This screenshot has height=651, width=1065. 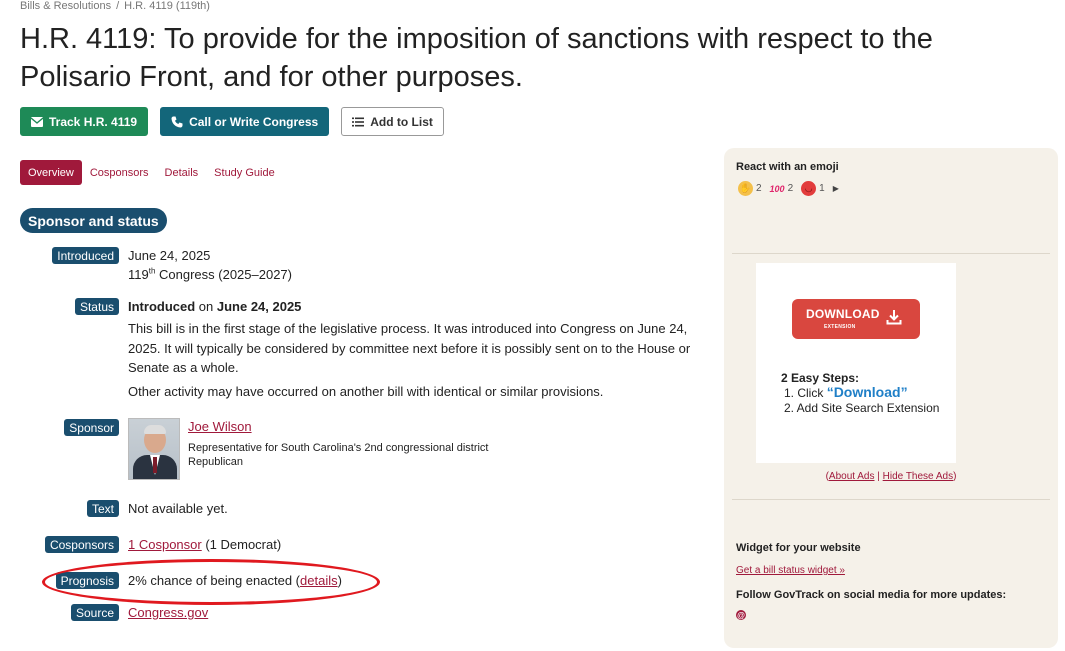 I want to click on ad-steps-title: 2 Easy Steps:, so click(x=820, y=378).